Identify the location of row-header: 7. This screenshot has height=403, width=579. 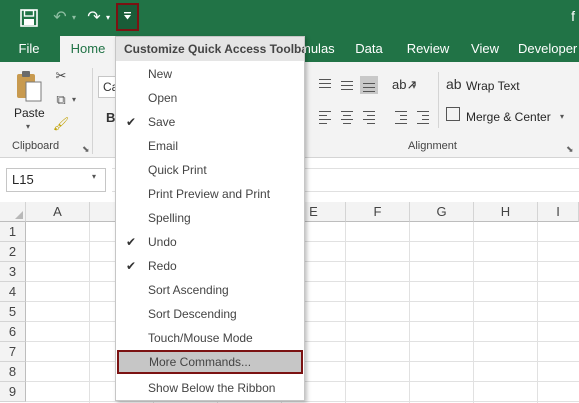
(13, 352).